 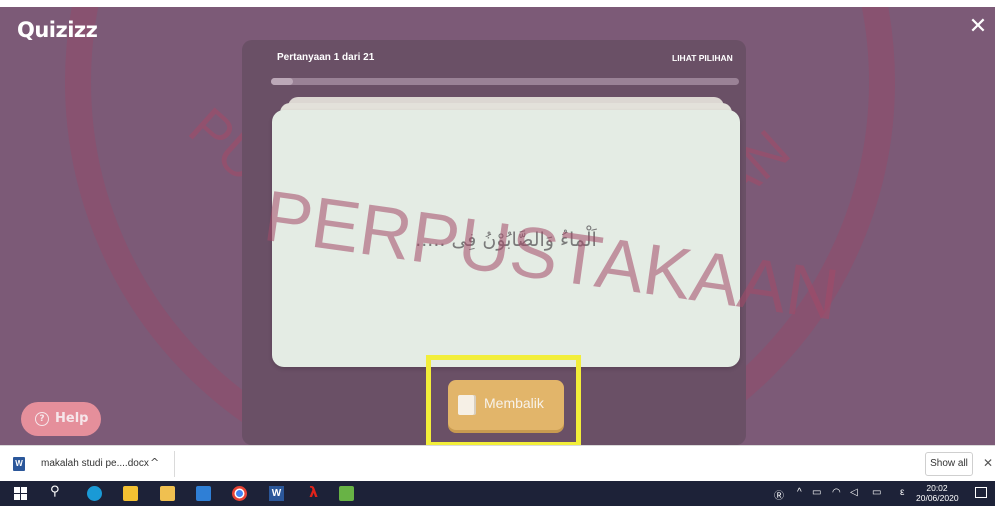 I want to click on spreadsheet-app-icon, so click(x=346, y=493).